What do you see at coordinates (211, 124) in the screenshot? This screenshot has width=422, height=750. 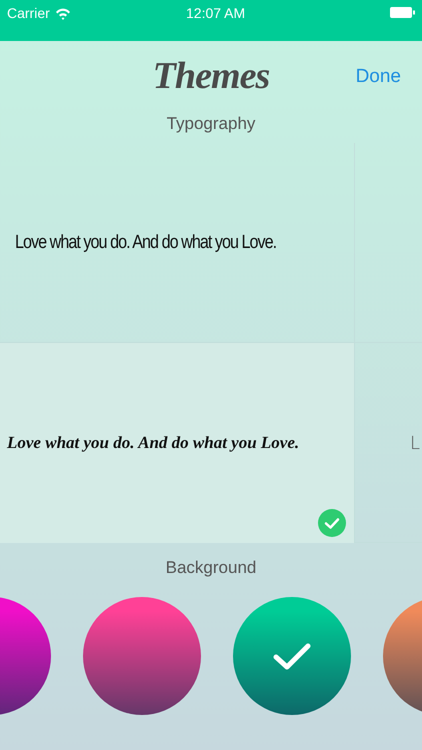 I see `section-heading: Typography` at bounding box center [211, 124].